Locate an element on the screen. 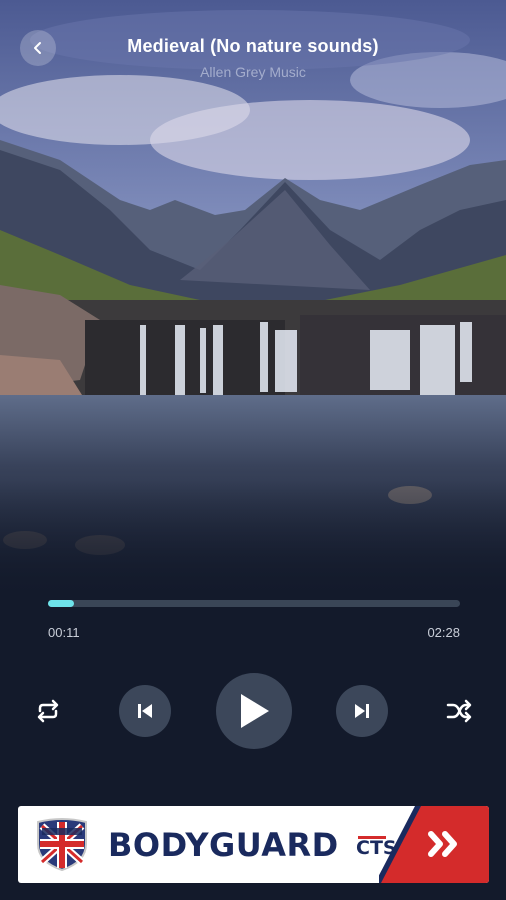 The height and width of the screenshot is (900, 506). next-track-button is located at coordinates (362, 711).